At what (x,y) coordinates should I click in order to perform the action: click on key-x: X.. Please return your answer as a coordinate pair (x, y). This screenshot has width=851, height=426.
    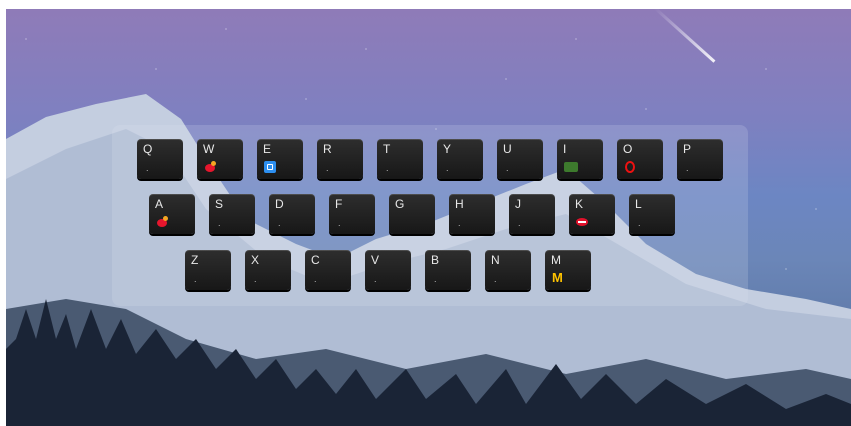
    Looking at the image, I should click on (268, 270).